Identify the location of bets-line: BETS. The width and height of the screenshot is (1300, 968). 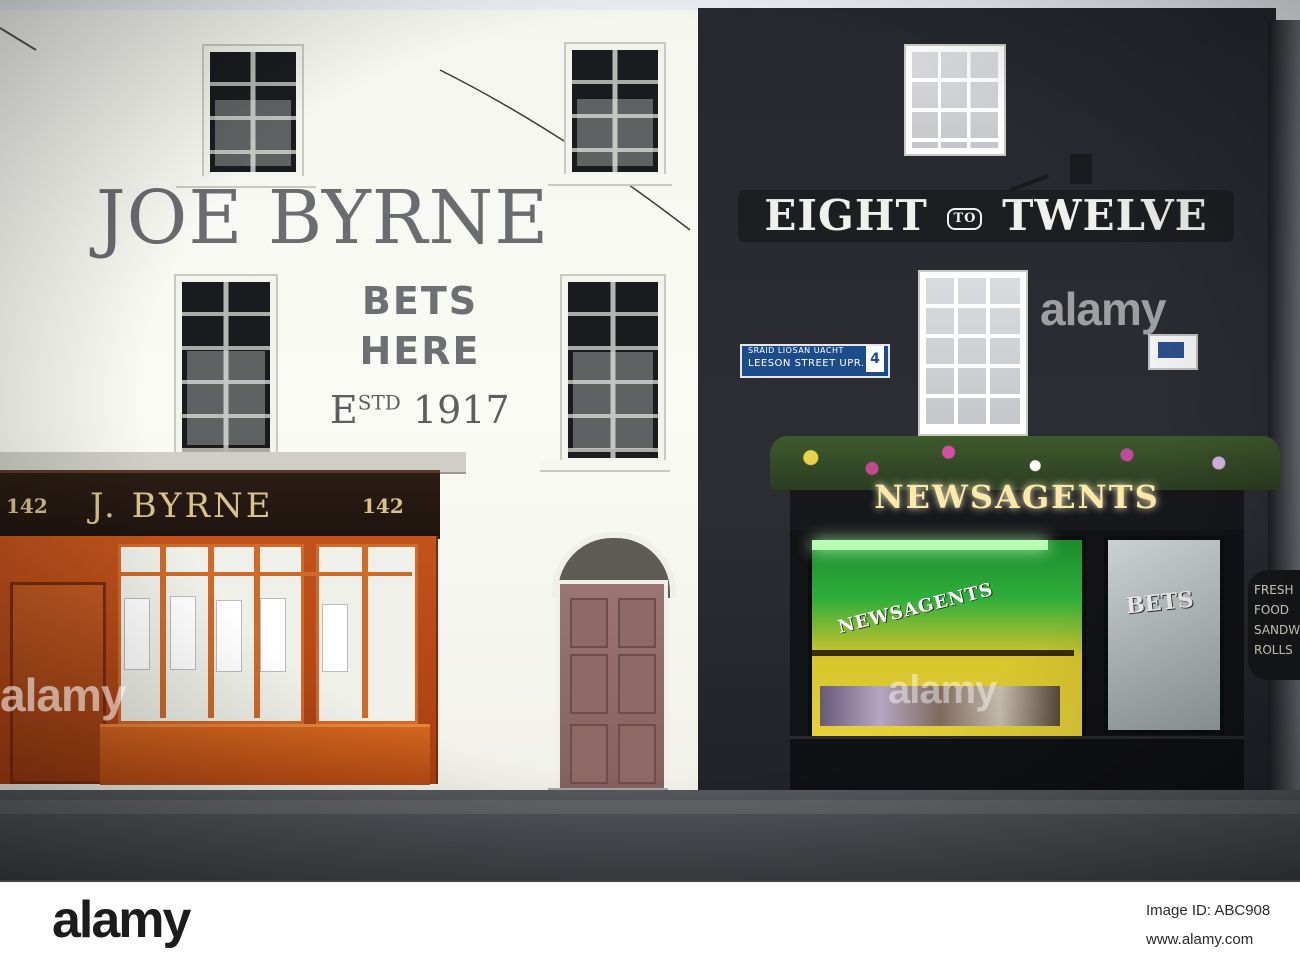
(420, 301).